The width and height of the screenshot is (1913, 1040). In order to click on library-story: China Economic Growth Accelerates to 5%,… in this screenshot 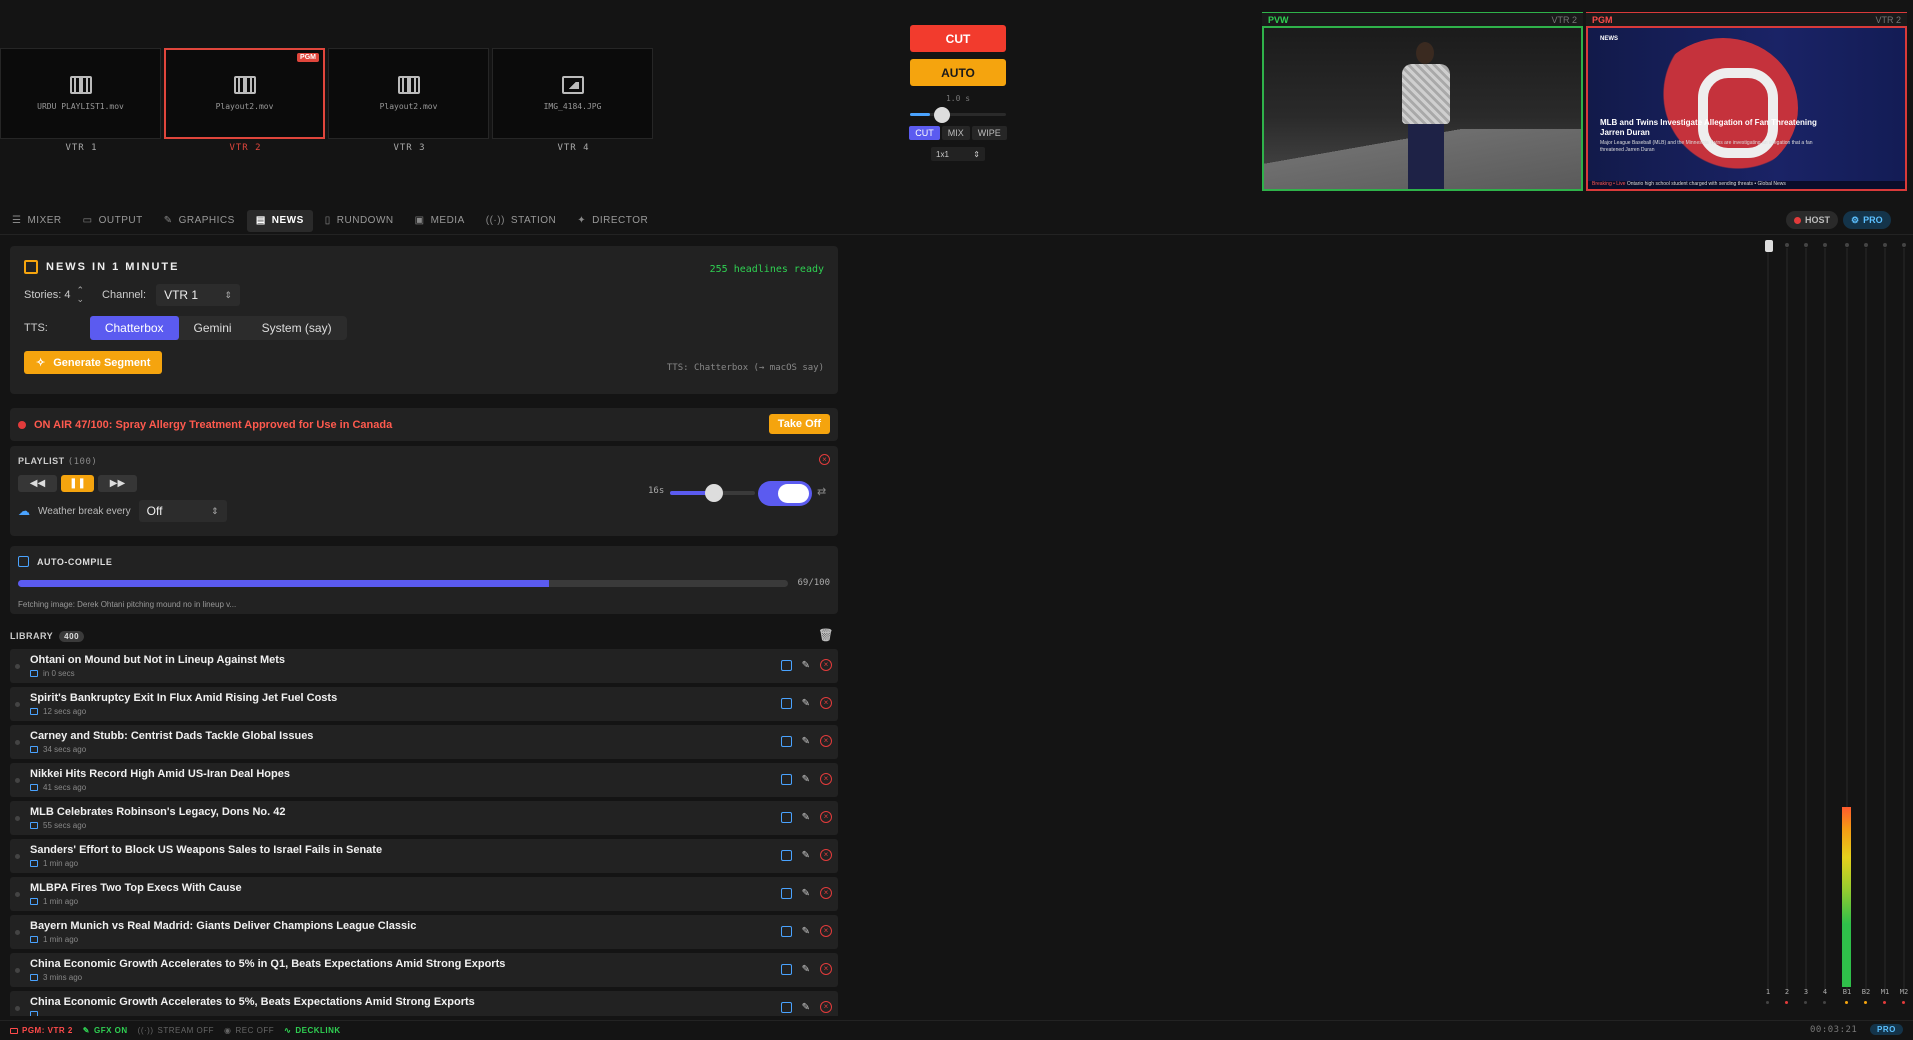, I will do `click(424, 1003)`.